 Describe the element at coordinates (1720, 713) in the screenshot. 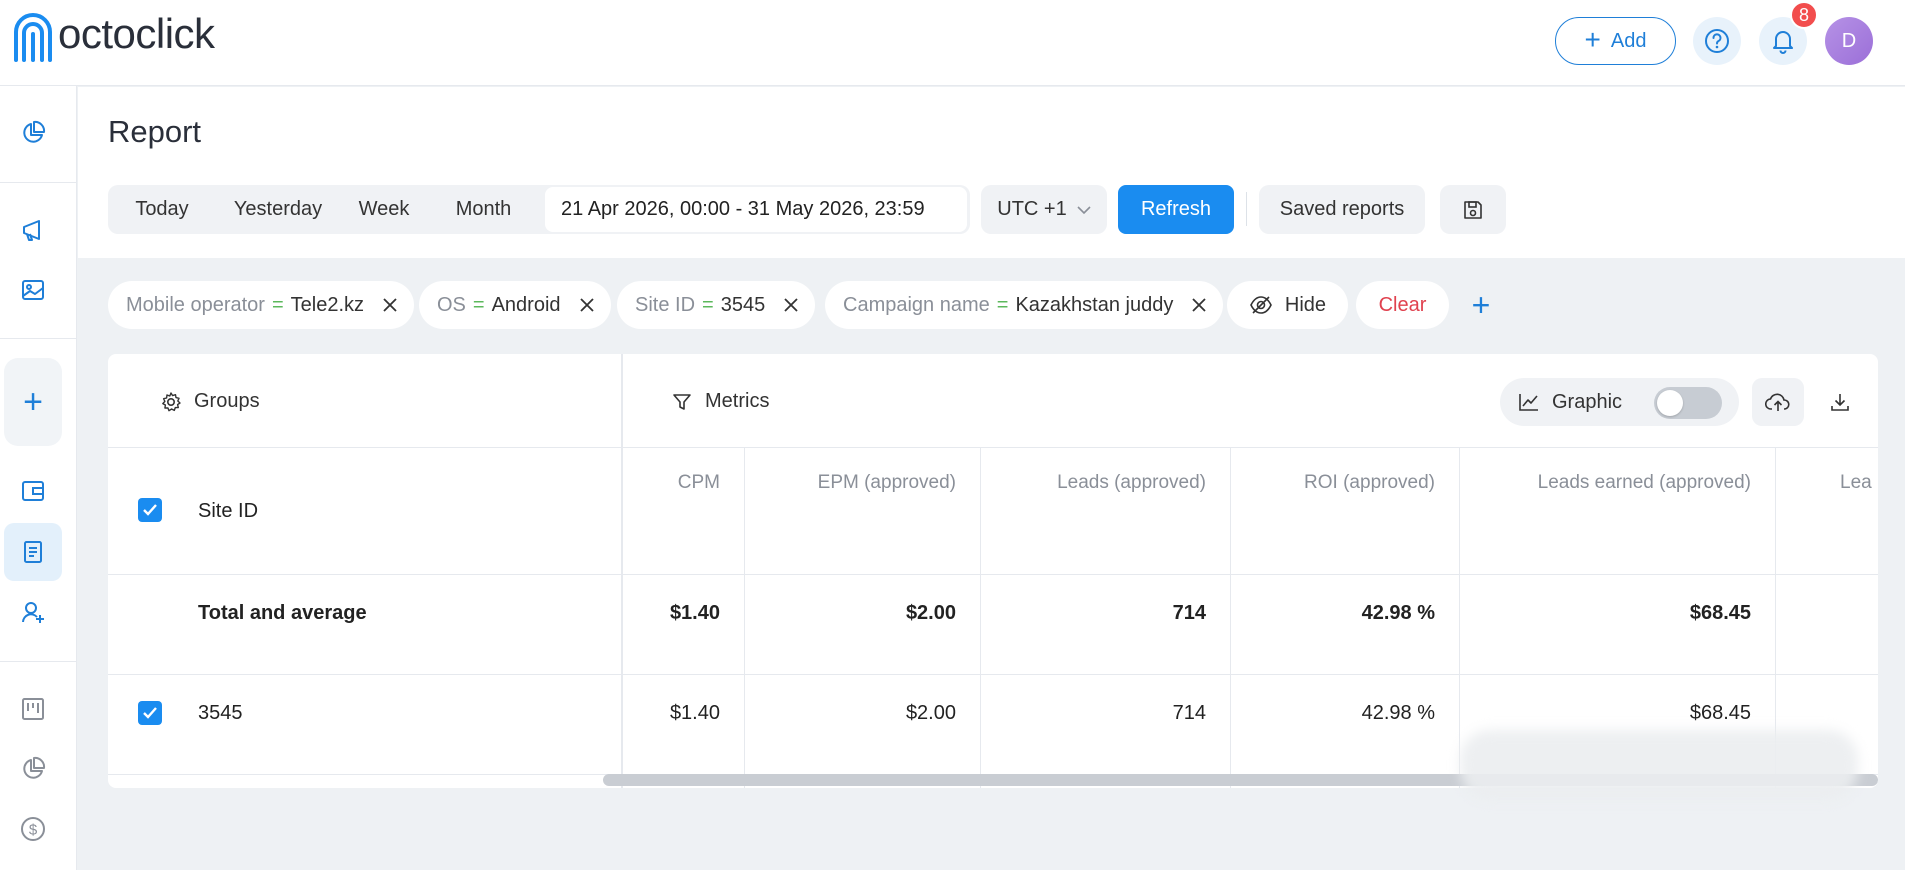

I see `table-cell: $68.45` at that location.